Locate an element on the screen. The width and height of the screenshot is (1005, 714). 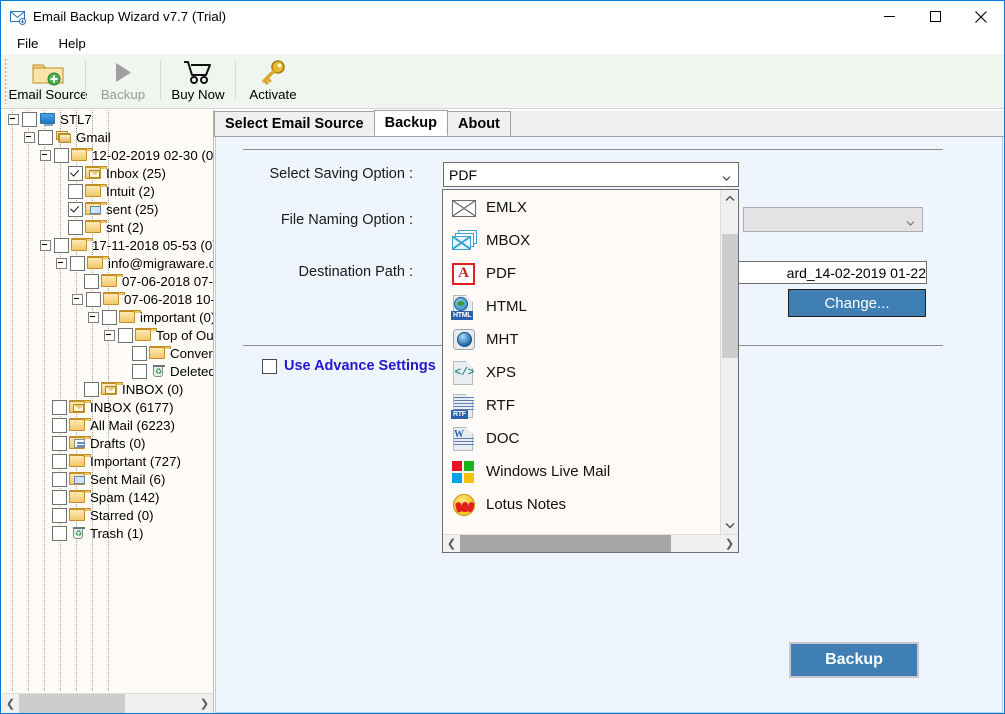
tree-scroll-track is located at coordinates (107, 703).